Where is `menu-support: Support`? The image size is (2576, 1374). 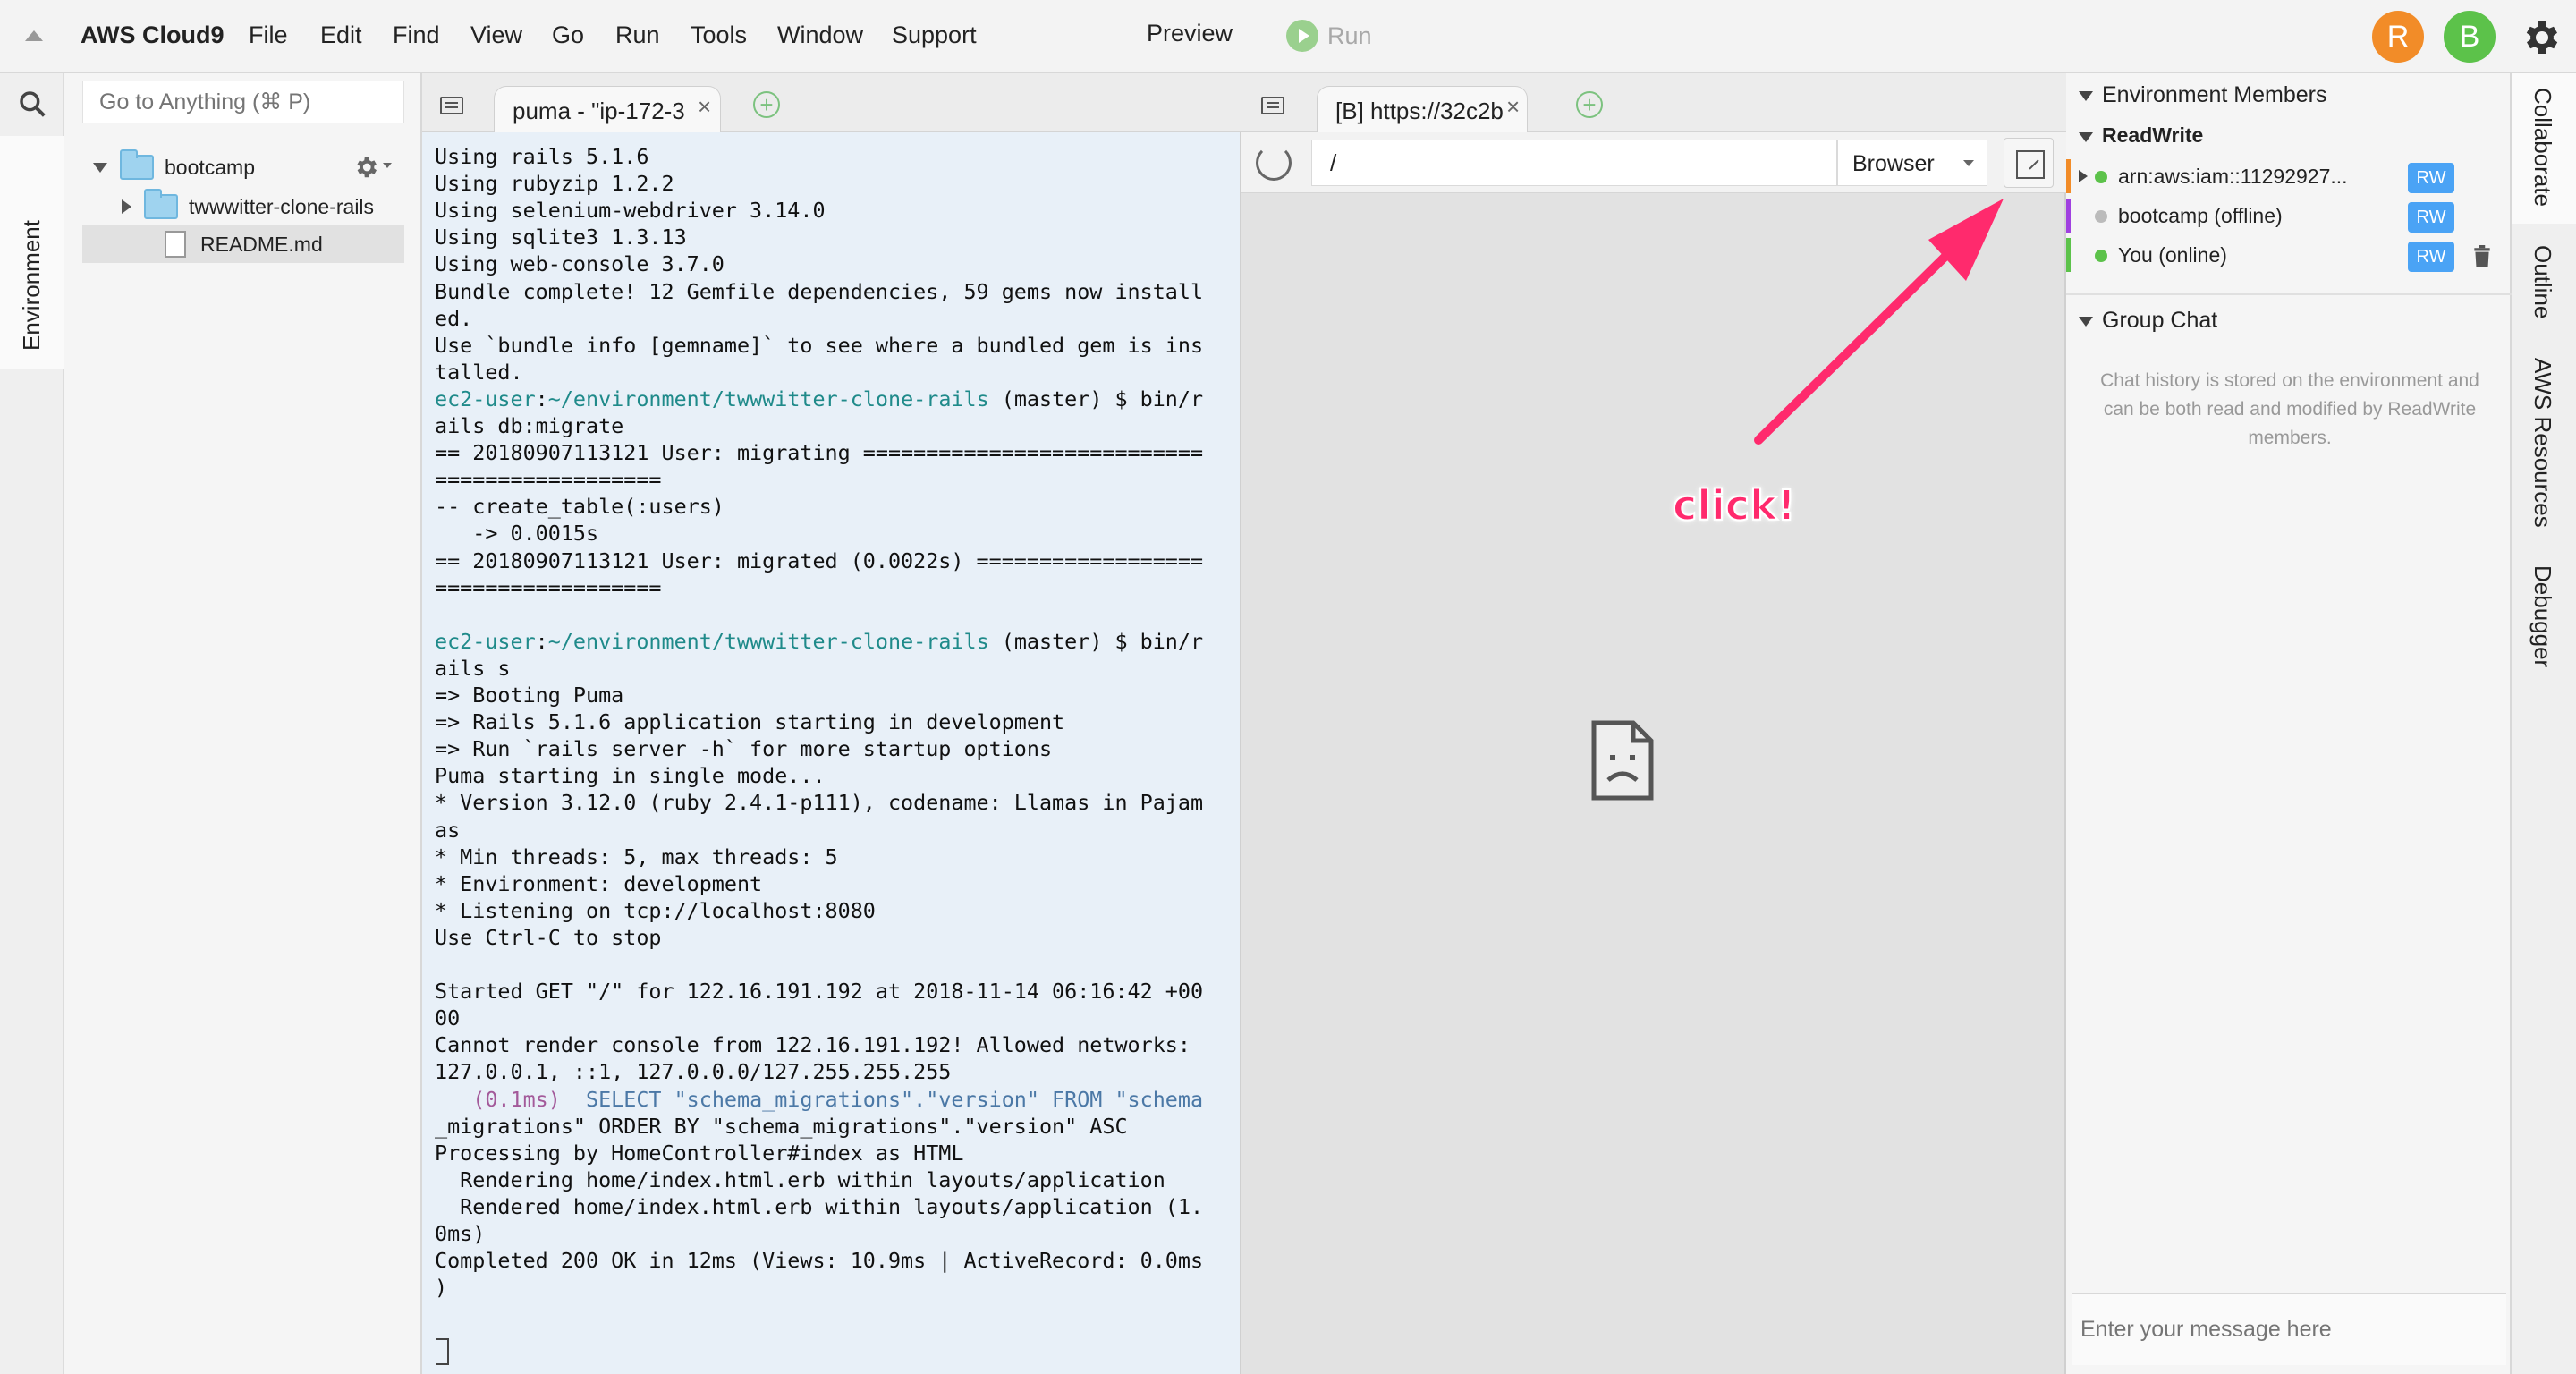 menu-support: Support is located at coordinates (934, 35).